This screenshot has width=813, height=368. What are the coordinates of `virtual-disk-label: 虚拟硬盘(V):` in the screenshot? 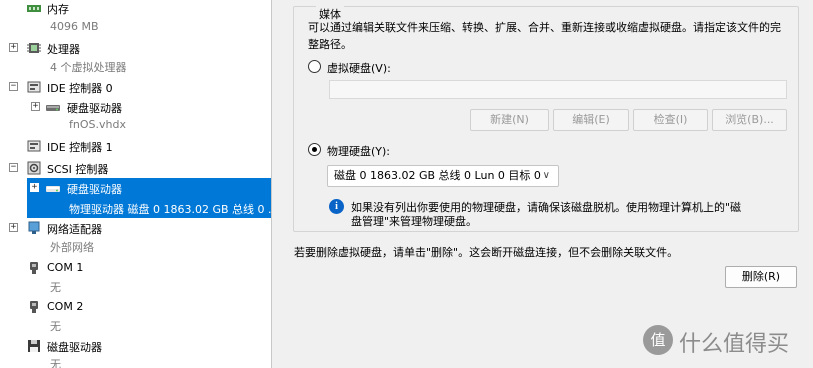 It's located at (359, 68).